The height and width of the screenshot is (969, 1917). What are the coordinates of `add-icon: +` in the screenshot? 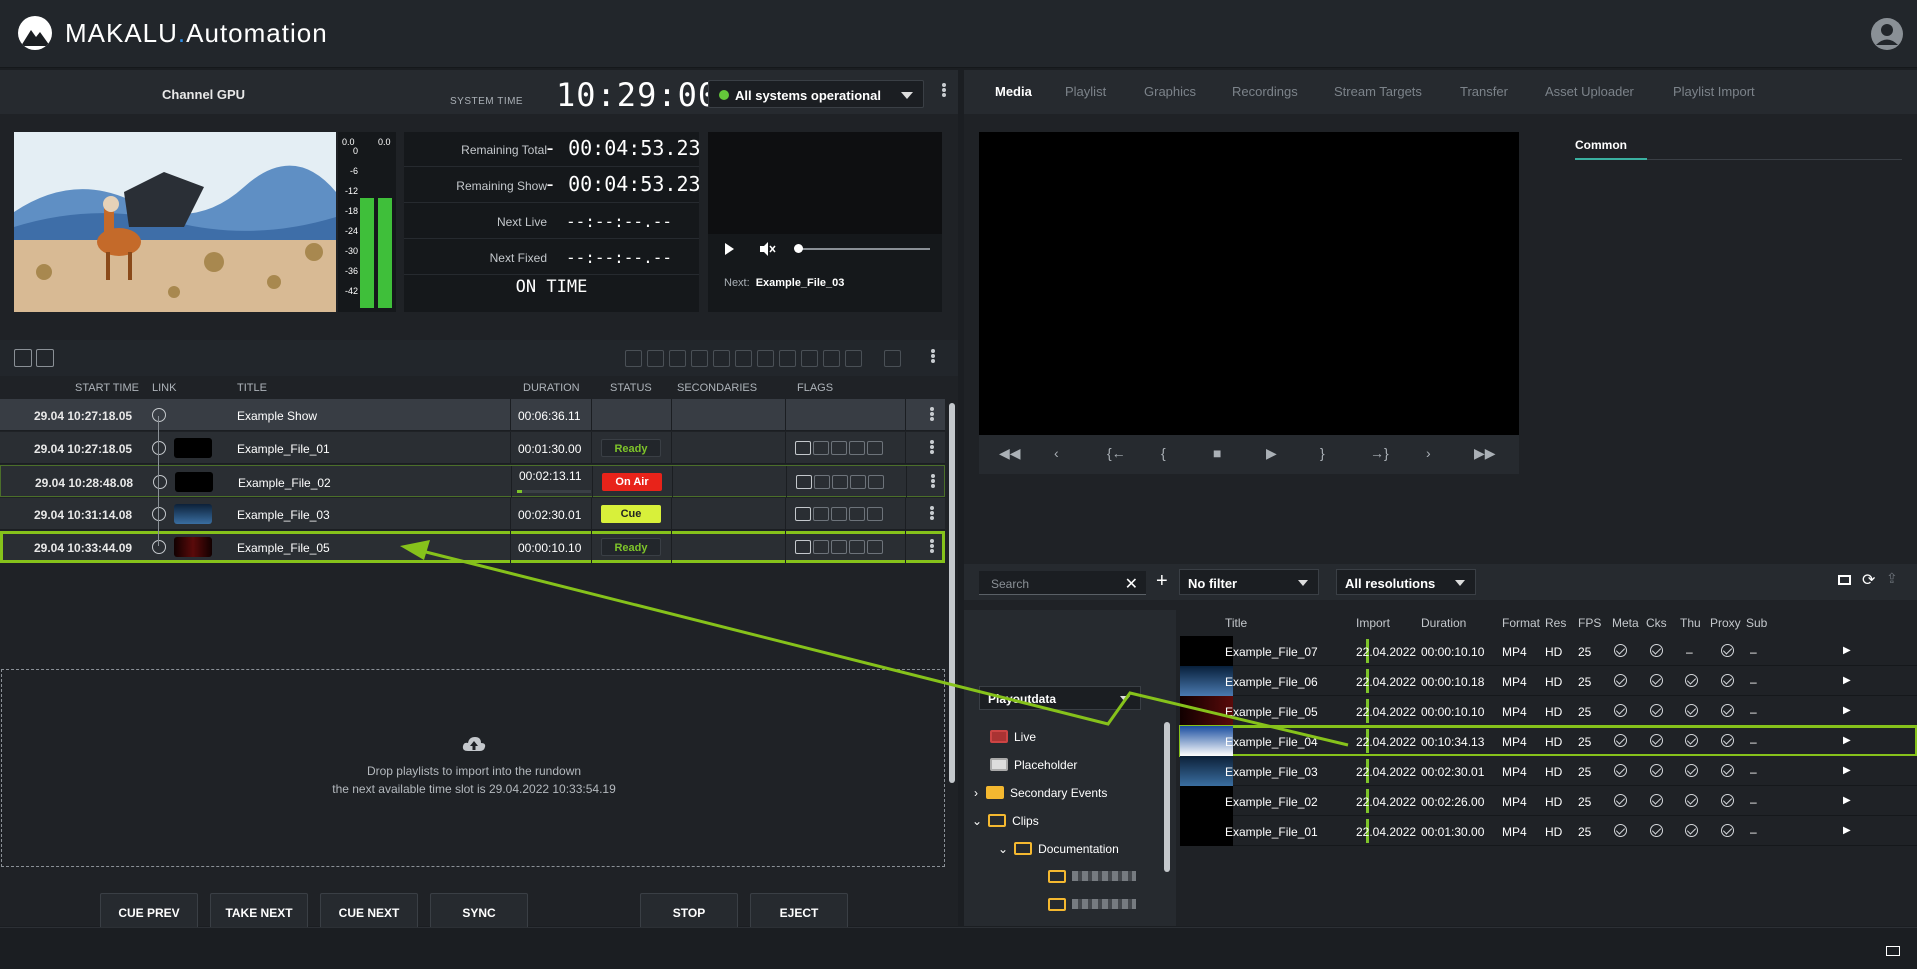 It's located at (1162, 581).